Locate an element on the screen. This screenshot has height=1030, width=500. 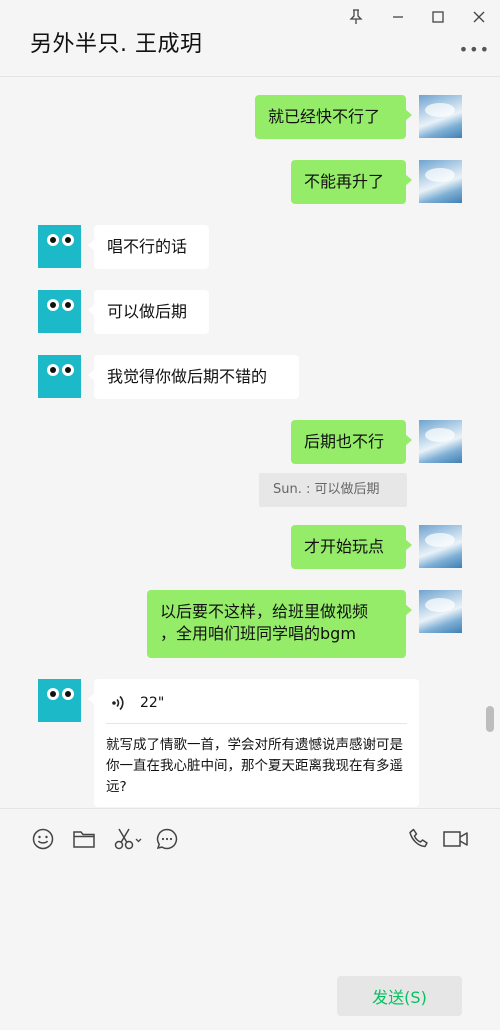
divider is located at coordinates (256, 723).